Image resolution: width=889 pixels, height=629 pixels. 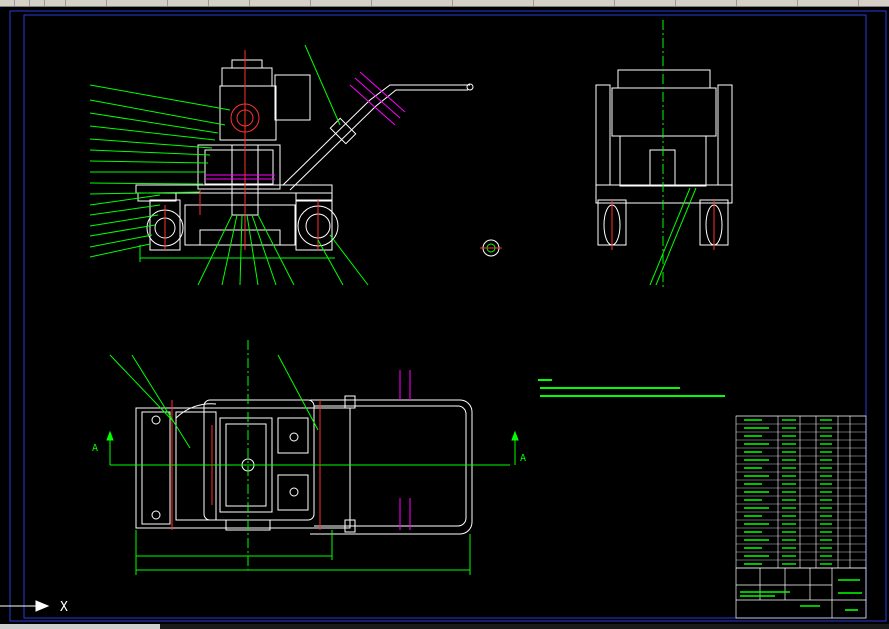 What do you see at coordinates (86, 3) in the screenshot?
I see `preview-icon` at bounding box center [86, 3].